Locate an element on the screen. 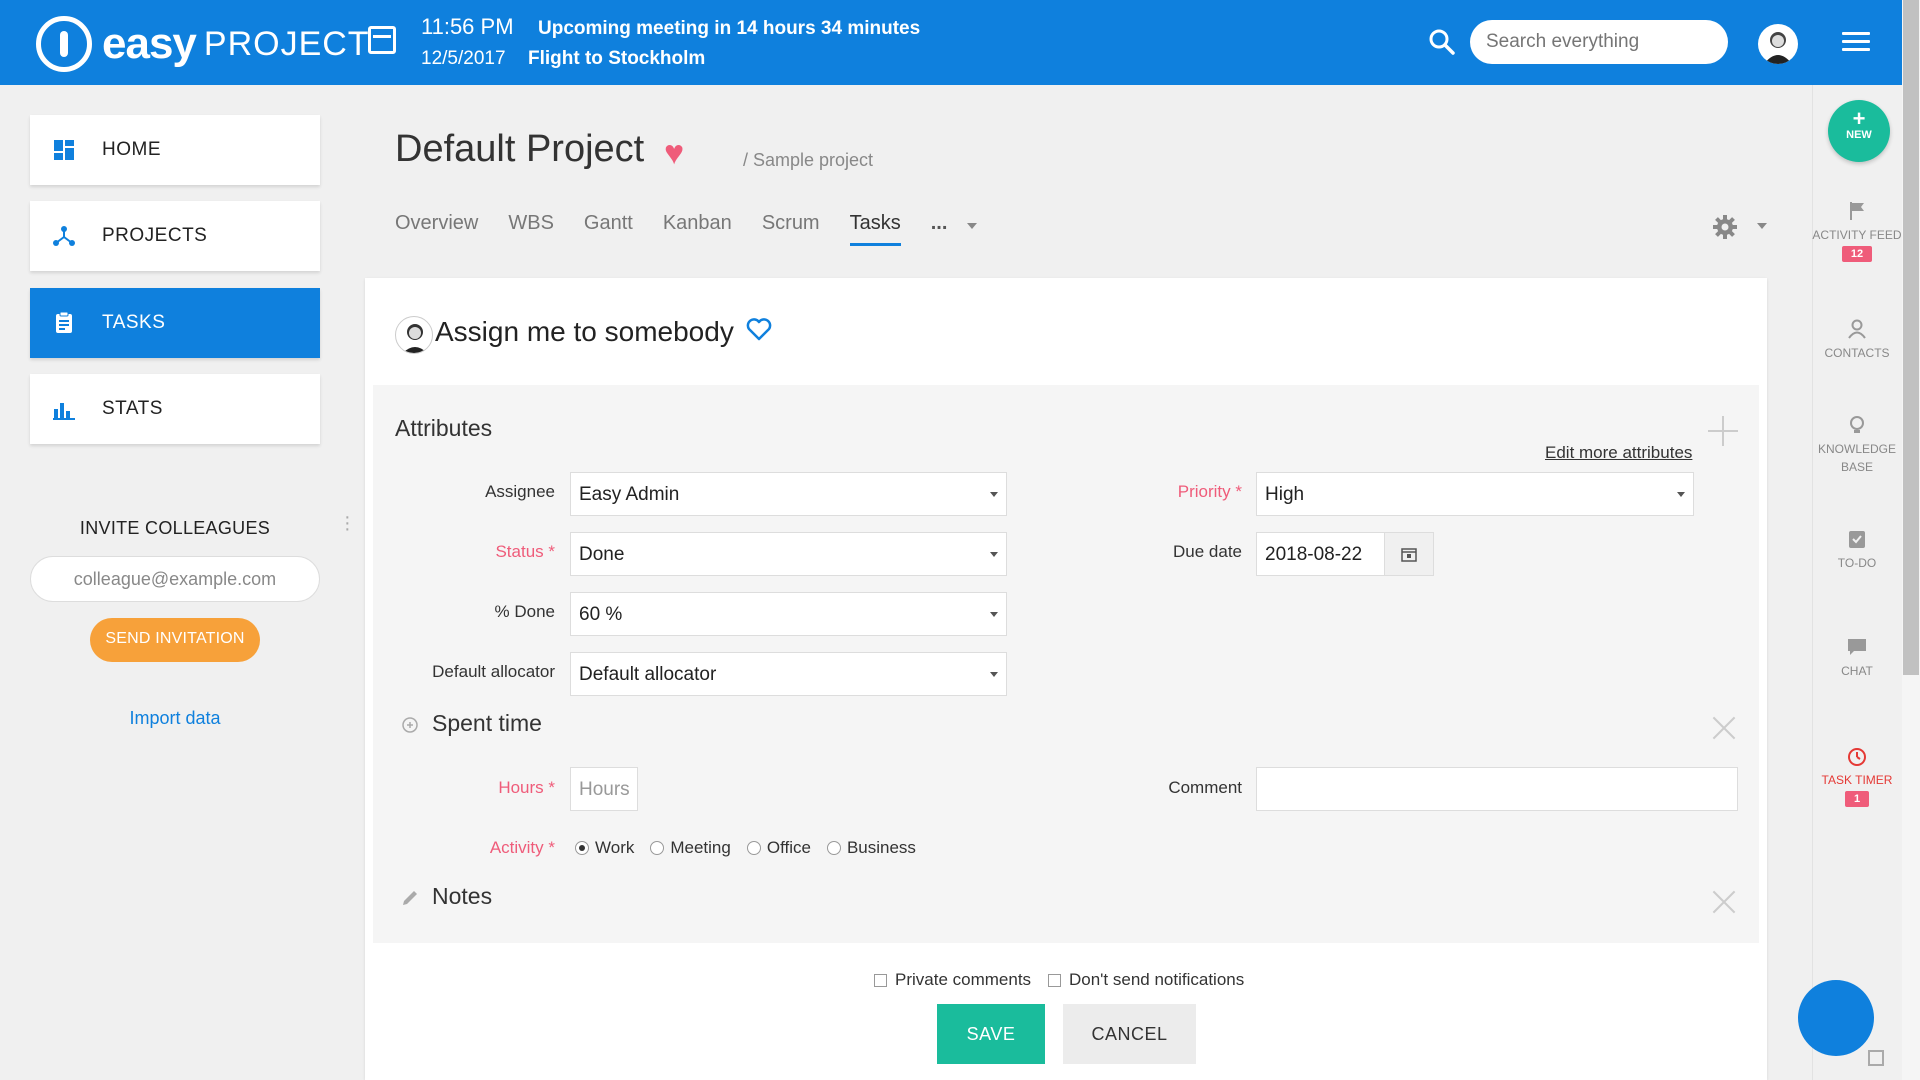 This screenshot has height=1080, width=1920. radio-label-meeting: Meeting is located at coordinates (700, 847).